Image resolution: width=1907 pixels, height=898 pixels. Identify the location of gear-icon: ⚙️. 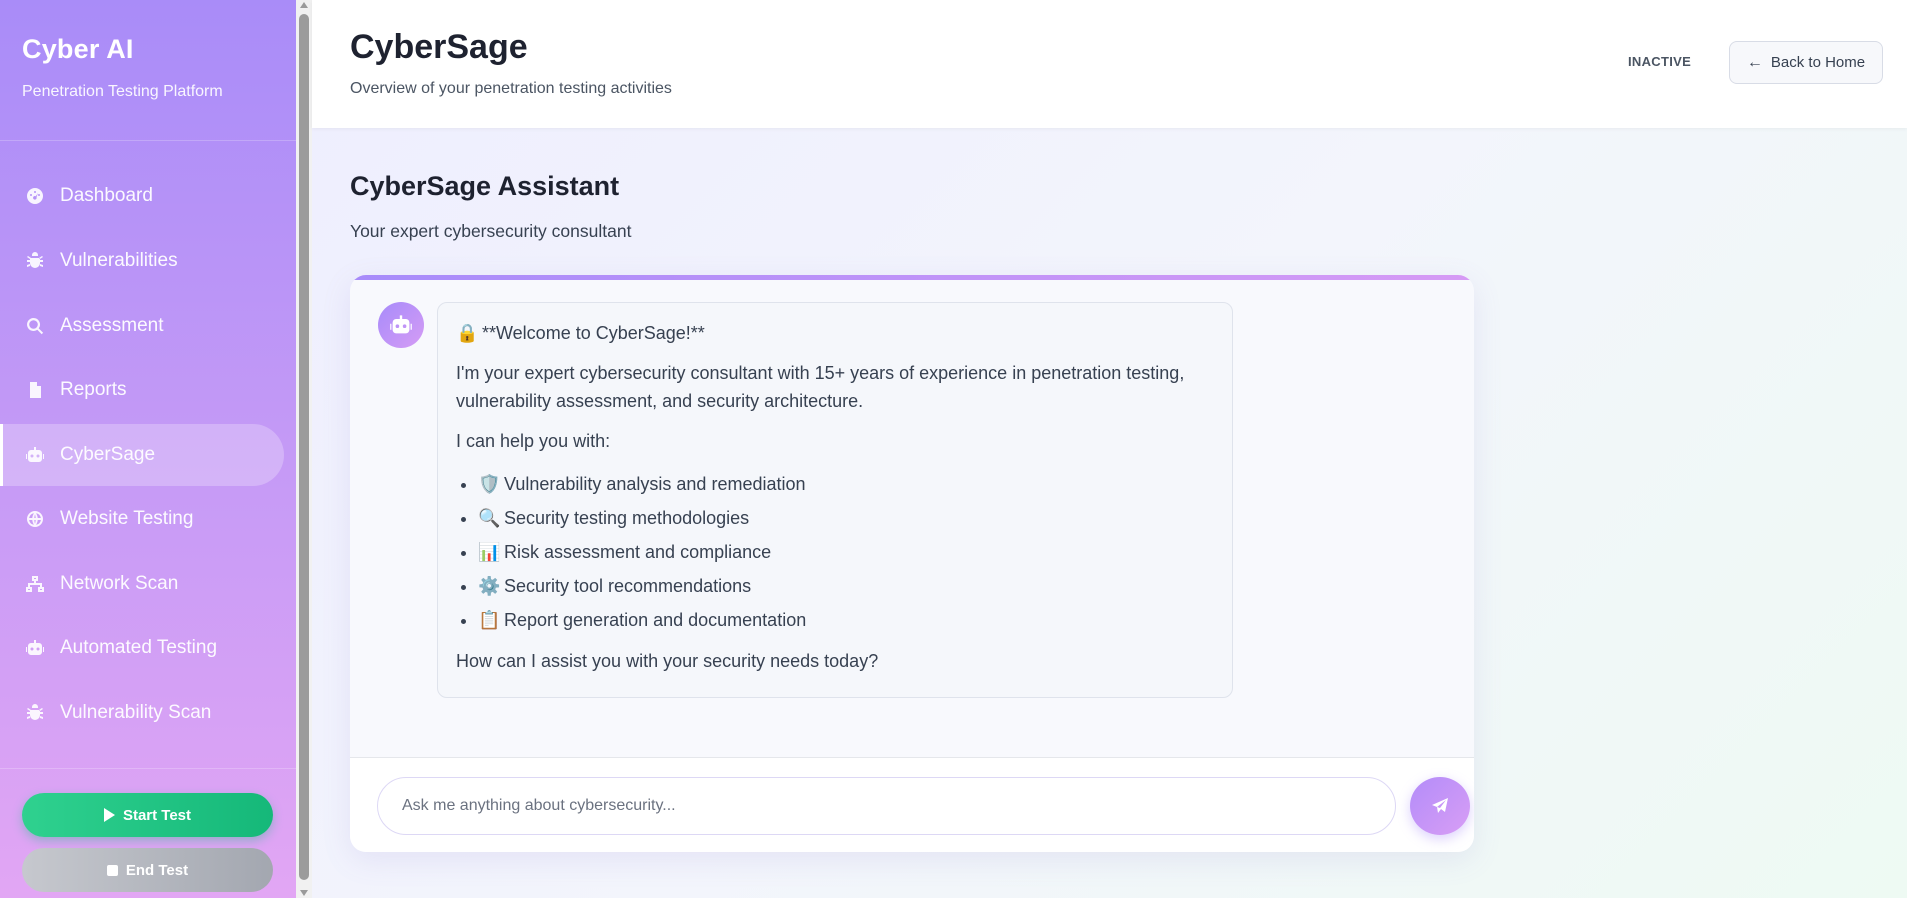
(489, 586).